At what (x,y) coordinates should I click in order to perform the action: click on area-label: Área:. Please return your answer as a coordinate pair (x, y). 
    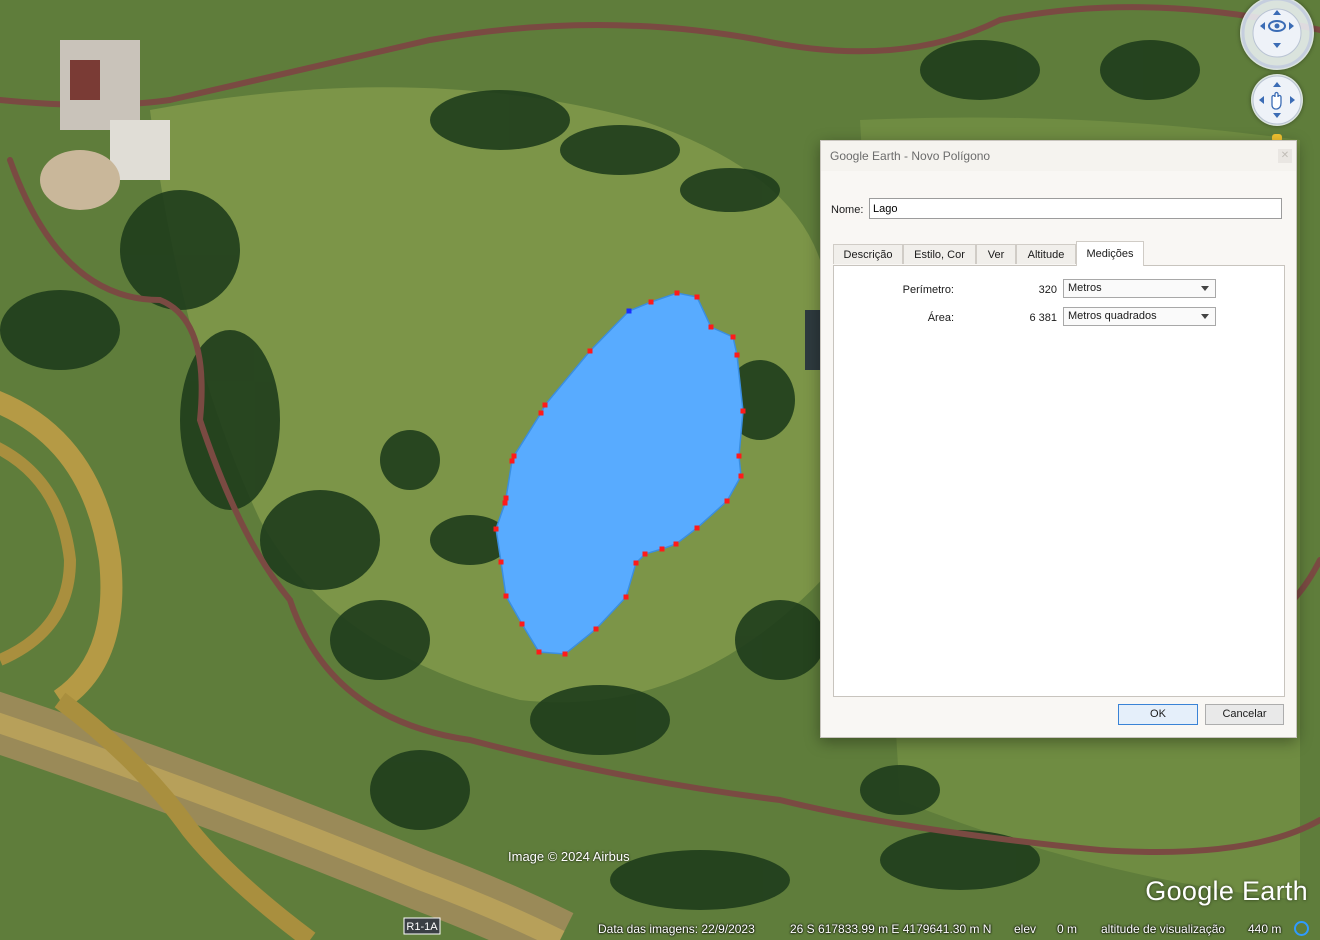
    Looking at the image, I should click on (940, 318).